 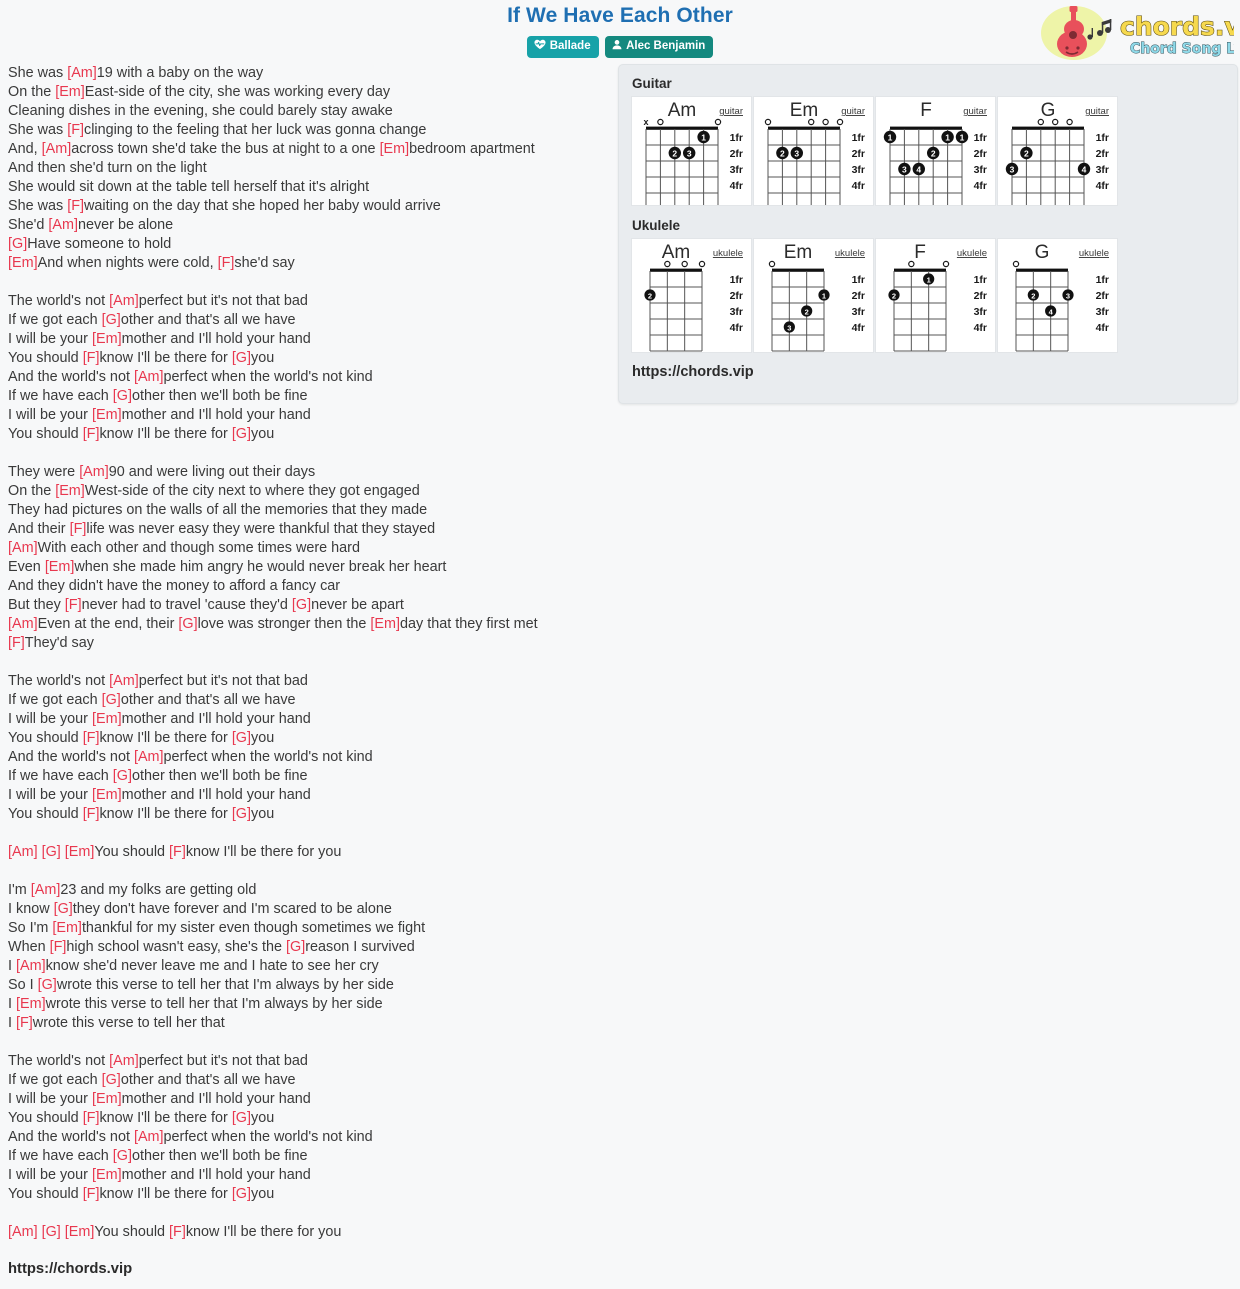 What do you see at coordinates (813, 151) in the screenshot?
I see `chord-diagram-em: Em guitar 2 3 1fr 2fr 3fr 4fr` at bounding box center [813, 151].